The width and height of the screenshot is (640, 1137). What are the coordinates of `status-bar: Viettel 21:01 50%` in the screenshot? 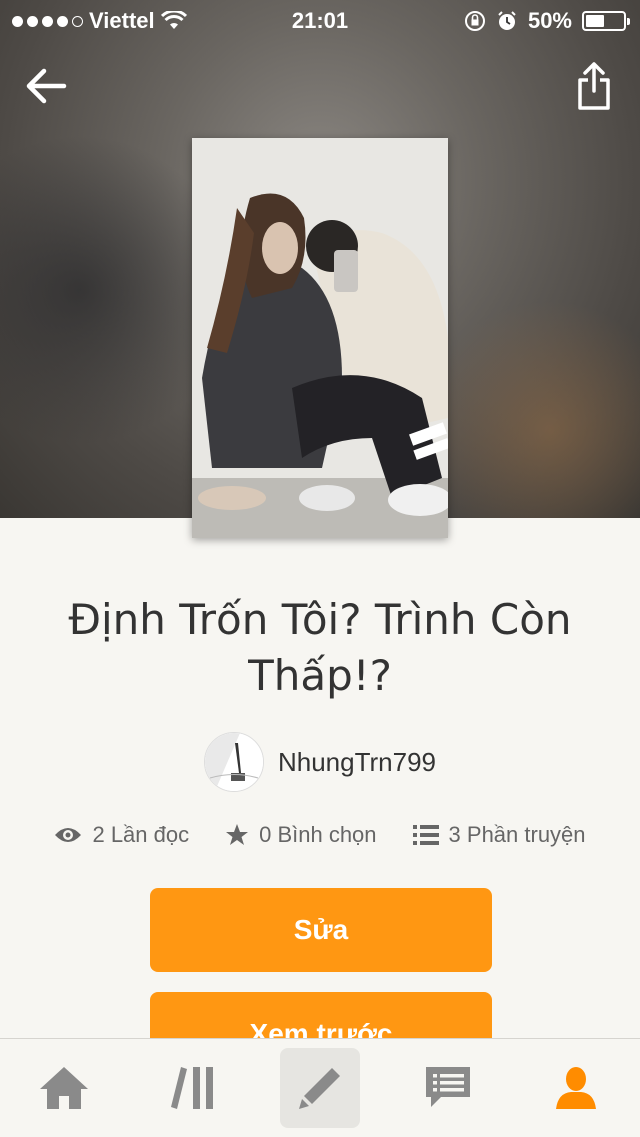 It's located at (320, 20).